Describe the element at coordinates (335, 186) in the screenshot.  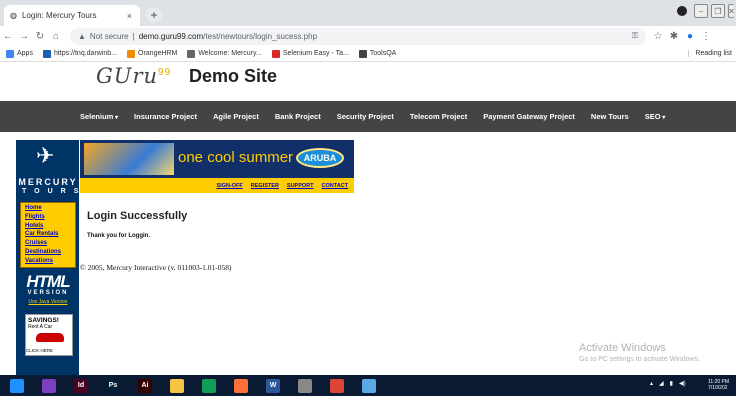
I see `top-link: CONTACT` at that location.